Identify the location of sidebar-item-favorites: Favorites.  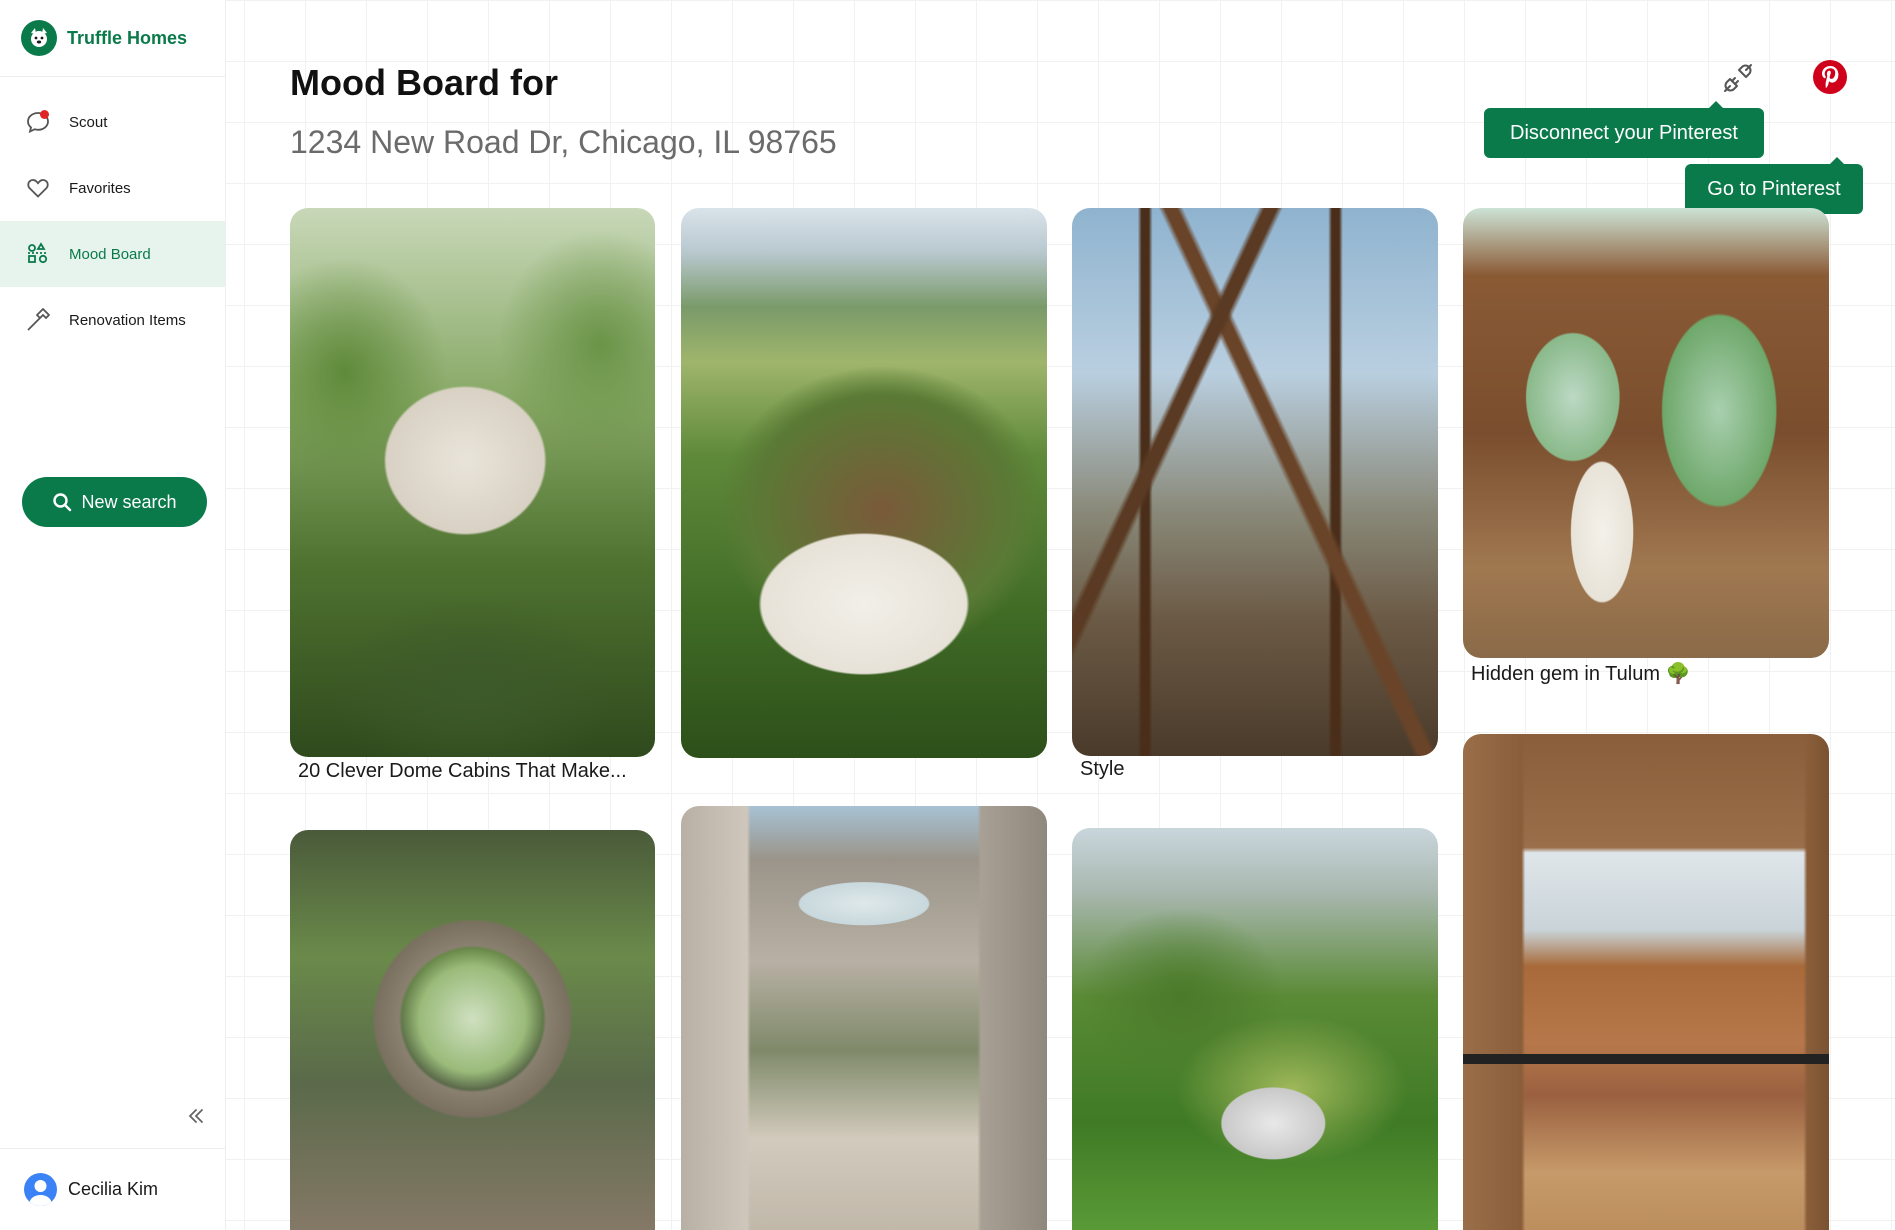
(112, 188).